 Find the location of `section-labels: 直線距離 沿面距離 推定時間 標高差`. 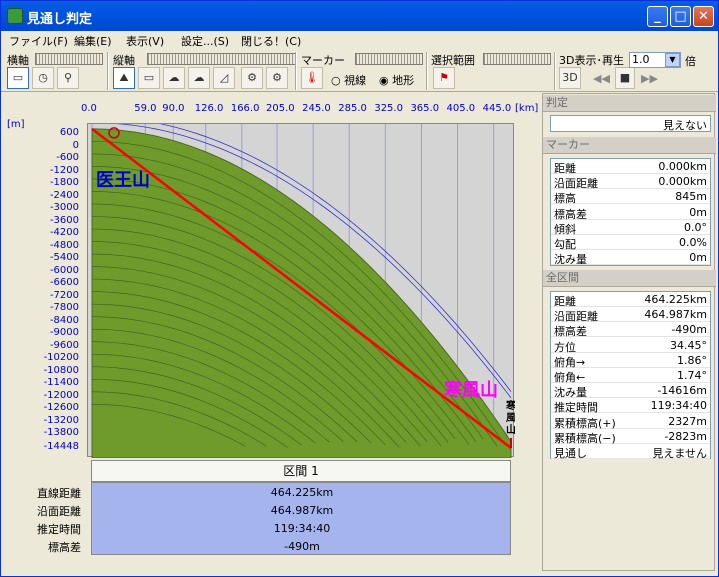

section-labels: 直線距離 沿面距離 推定時間 標高差 is located at coordinates (43, 522).